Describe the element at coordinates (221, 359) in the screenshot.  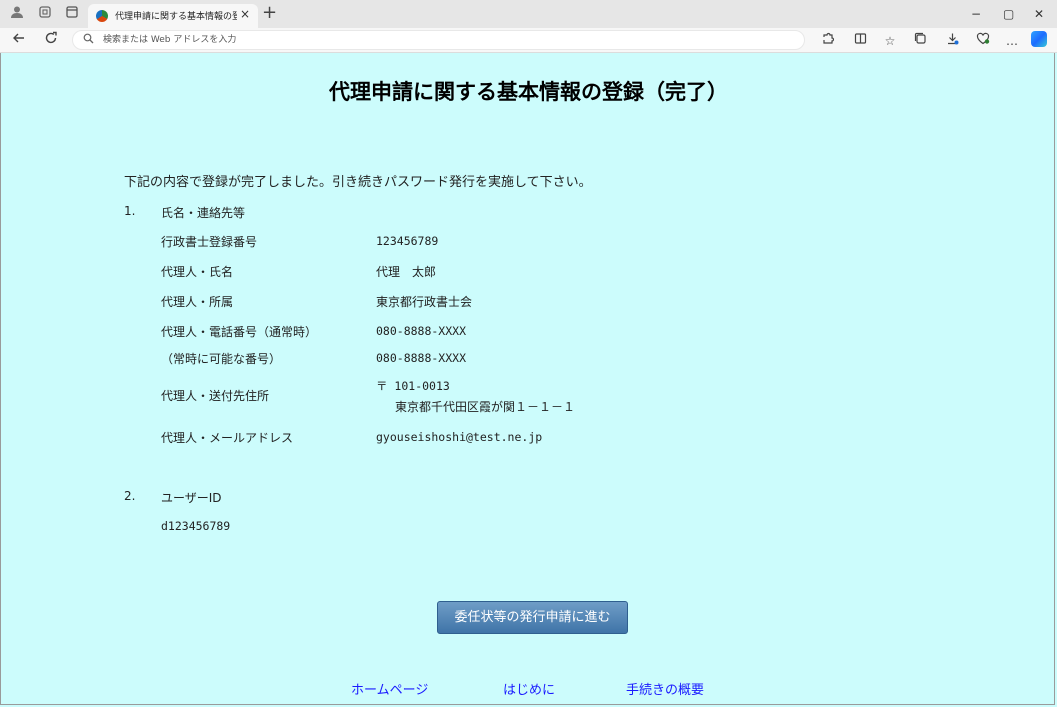
I see `label-phone-always: （常時に可能な番号）` at that location.